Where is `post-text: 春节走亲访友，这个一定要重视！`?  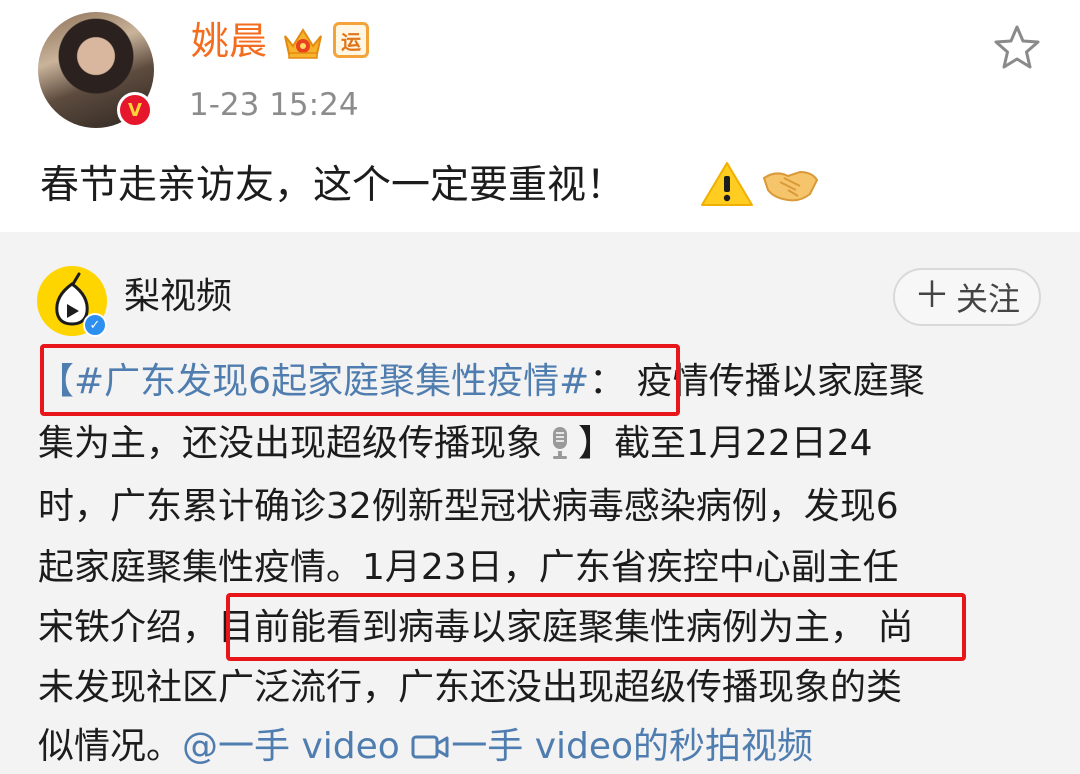
post-text: 春节走亲访友，这个一定要重视！ is located at coordinates (333, 185).